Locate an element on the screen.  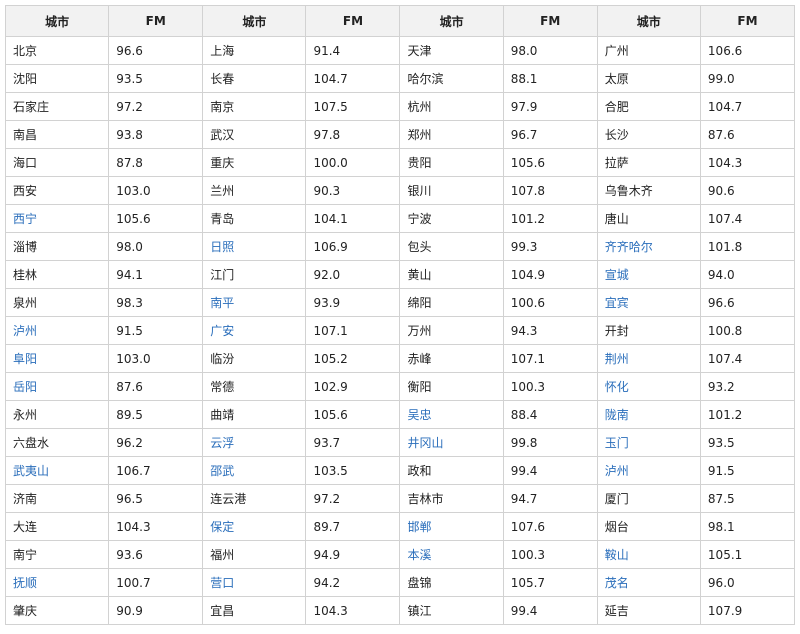
fm-frequency-cell: 87.5 is located at coordinates (747, 498).